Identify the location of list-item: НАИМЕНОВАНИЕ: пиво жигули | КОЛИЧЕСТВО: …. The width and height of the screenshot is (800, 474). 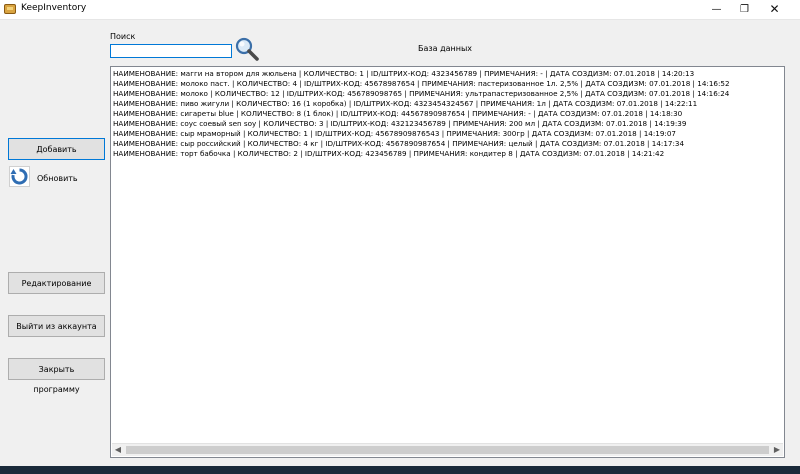
(447, 104).